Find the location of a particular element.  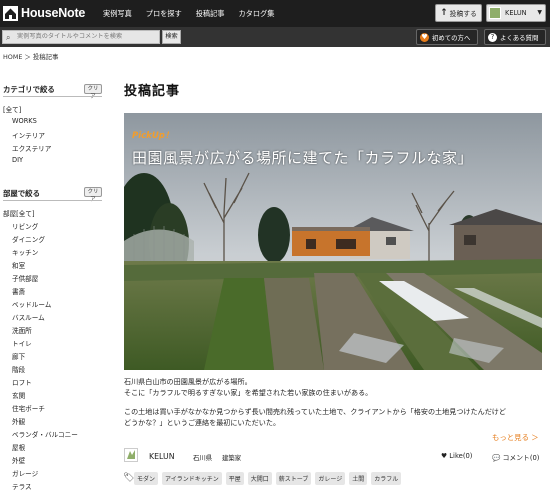

room-item-porch: 住宅ポーチ is located at coordinates (28, 408).